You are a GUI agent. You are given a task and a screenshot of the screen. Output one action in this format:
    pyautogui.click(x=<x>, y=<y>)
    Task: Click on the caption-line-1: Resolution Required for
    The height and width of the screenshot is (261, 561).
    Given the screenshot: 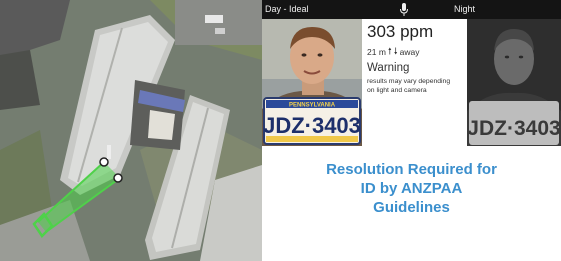 What is the action you would take?
    pyautogui.click(x=411, y=169)
    